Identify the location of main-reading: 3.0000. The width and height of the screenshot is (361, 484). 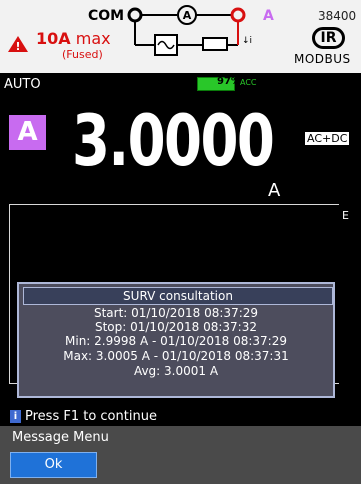
(173, 141).